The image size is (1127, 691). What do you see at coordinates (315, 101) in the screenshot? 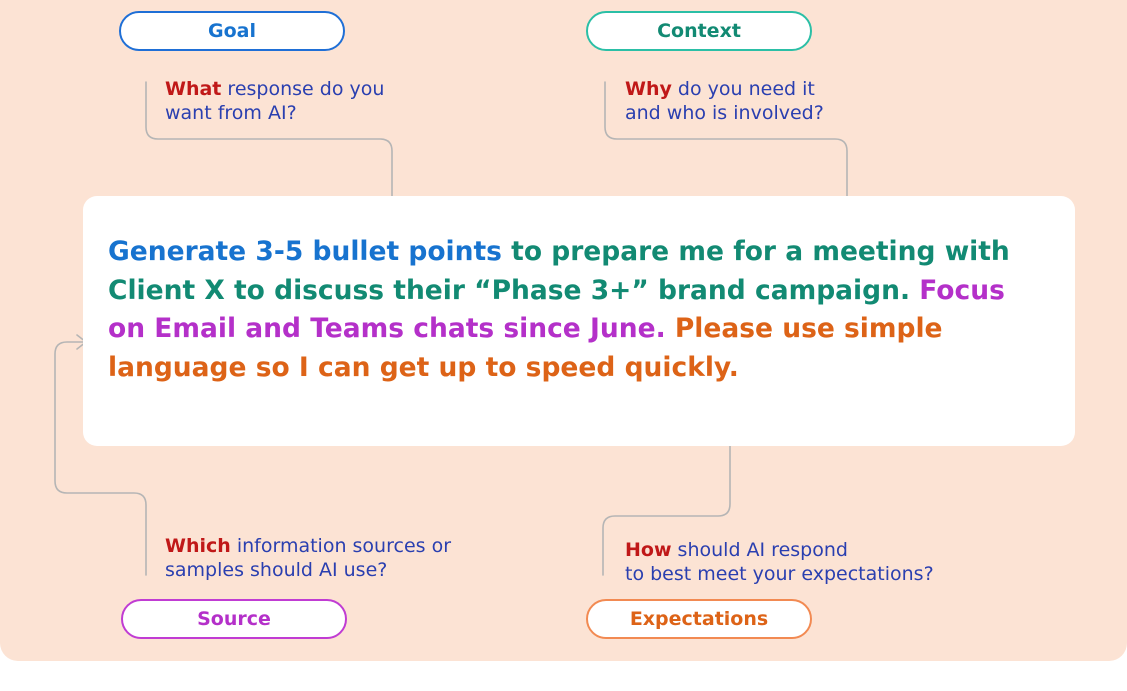
I see `goal-question: What response do you want from AI?` at bounding box center [315, 101].